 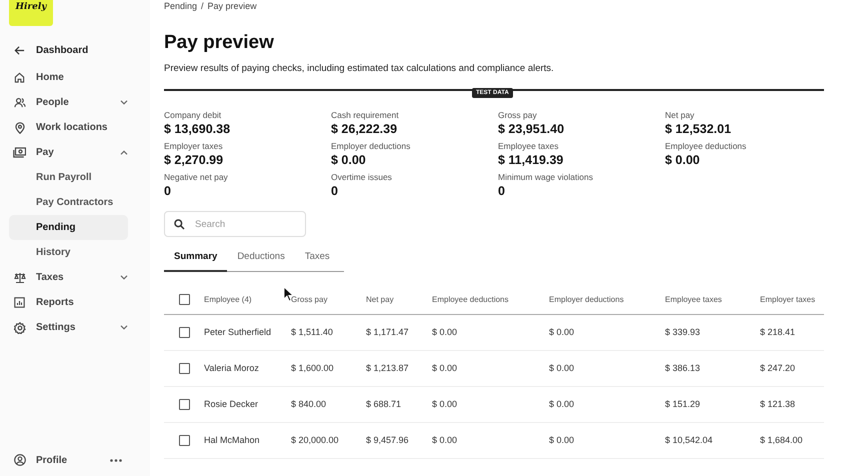 I want to click on table-cell-text: Peter Sutherfield, so click(x=238, y=332).